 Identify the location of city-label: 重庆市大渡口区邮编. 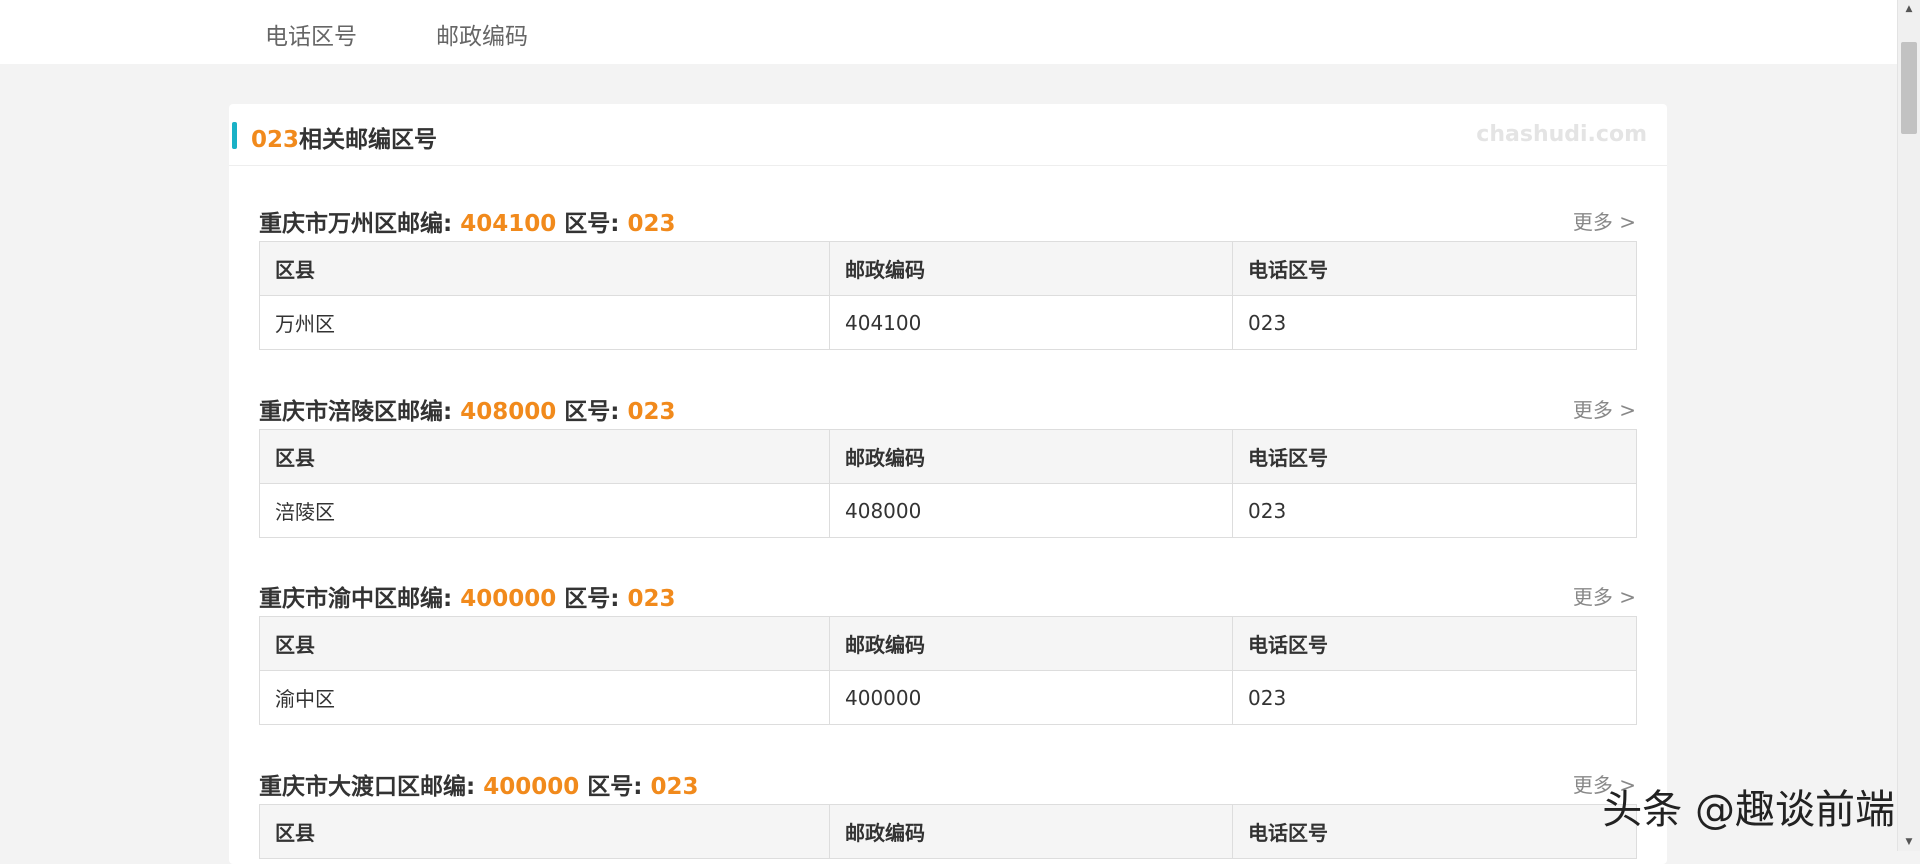
(362, 787).